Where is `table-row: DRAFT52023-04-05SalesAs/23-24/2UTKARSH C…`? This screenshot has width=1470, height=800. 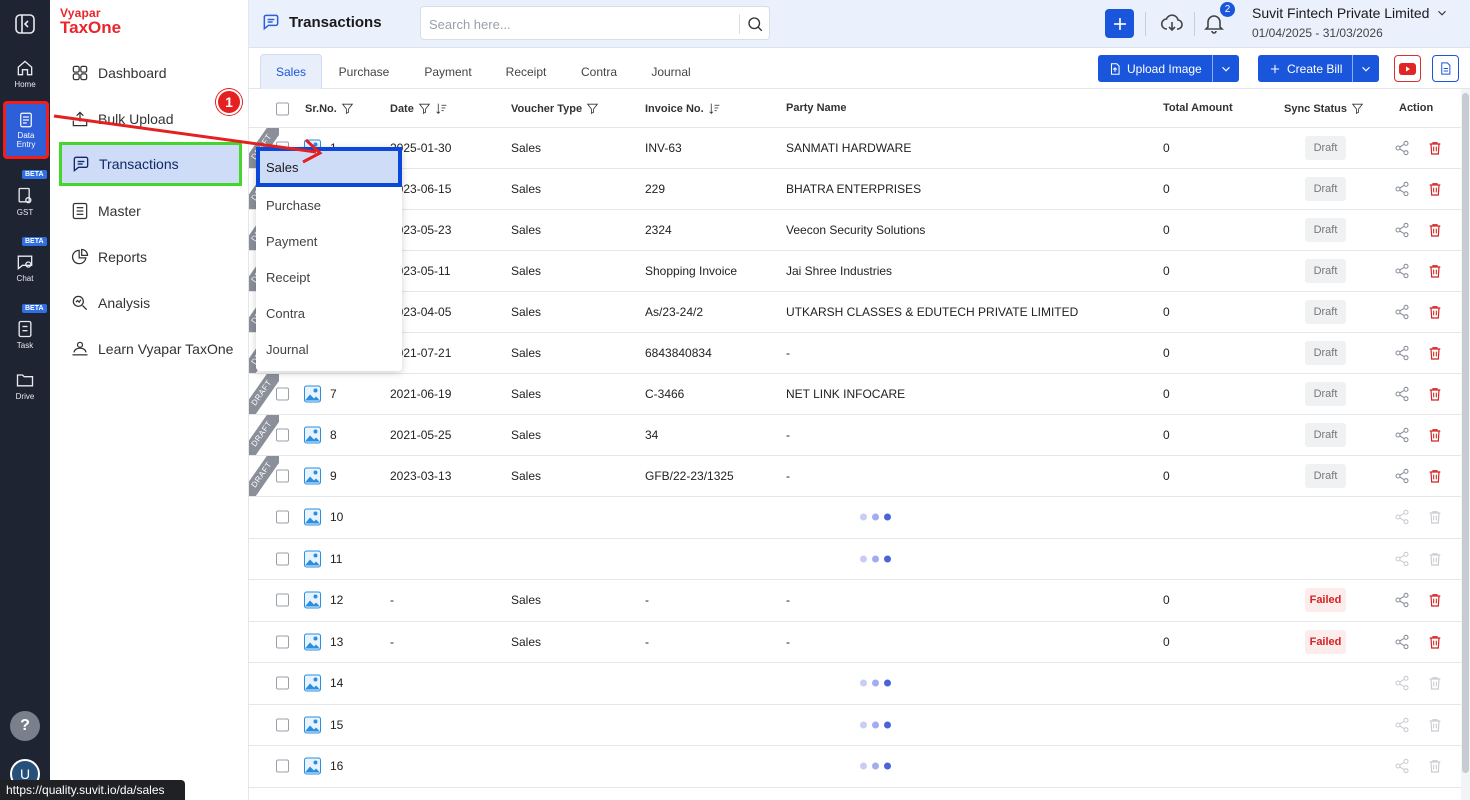
table-row: DRAFT52023-04-05SalesAs/23-24/2UTKARSH C… is located at coordinates (855, 312).